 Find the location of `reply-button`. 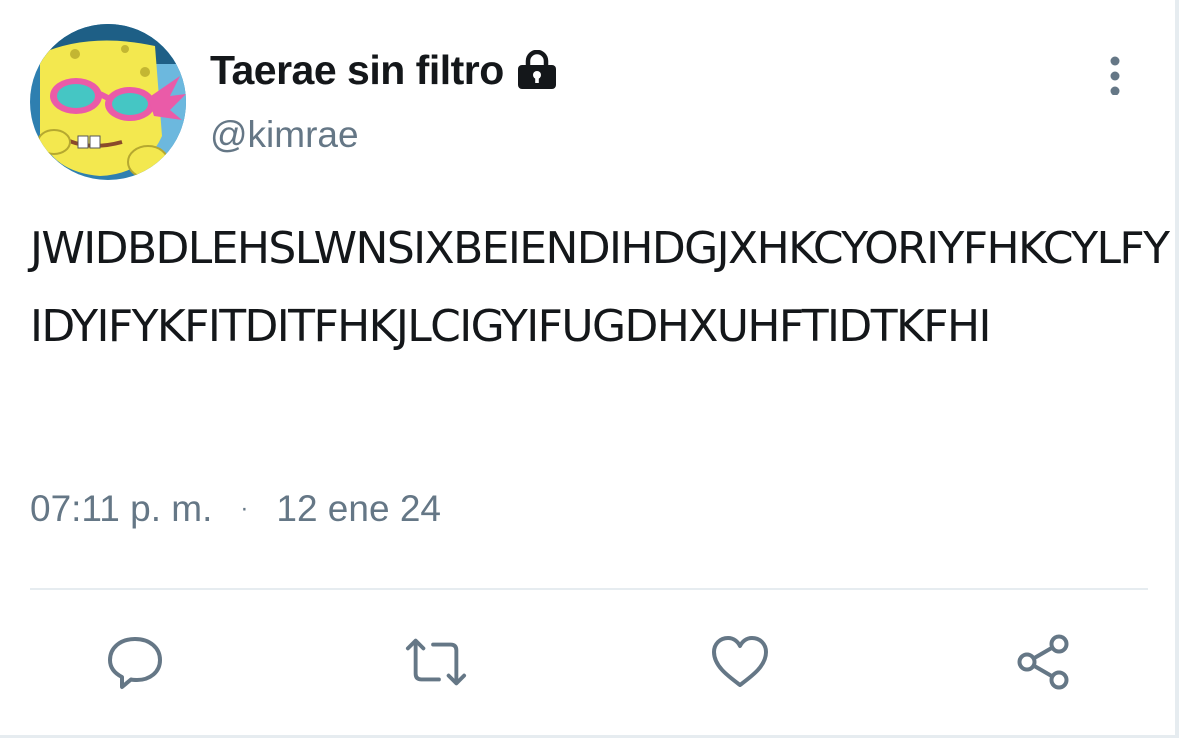

reply-button is located at coordinates (135, 662).